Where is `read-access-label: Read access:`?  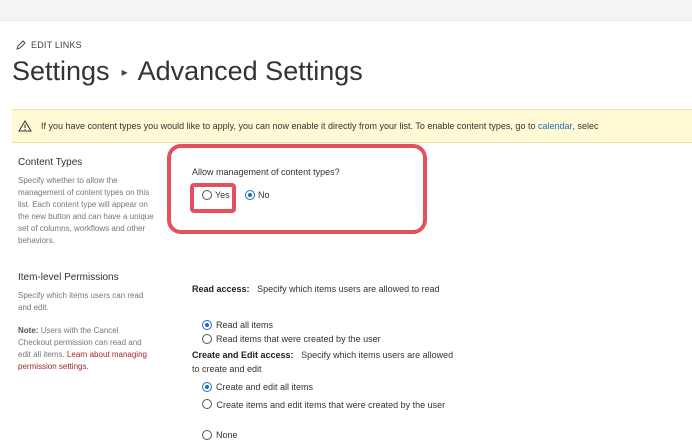 read-access-label: Read access: is located at coordinates (221, 289).